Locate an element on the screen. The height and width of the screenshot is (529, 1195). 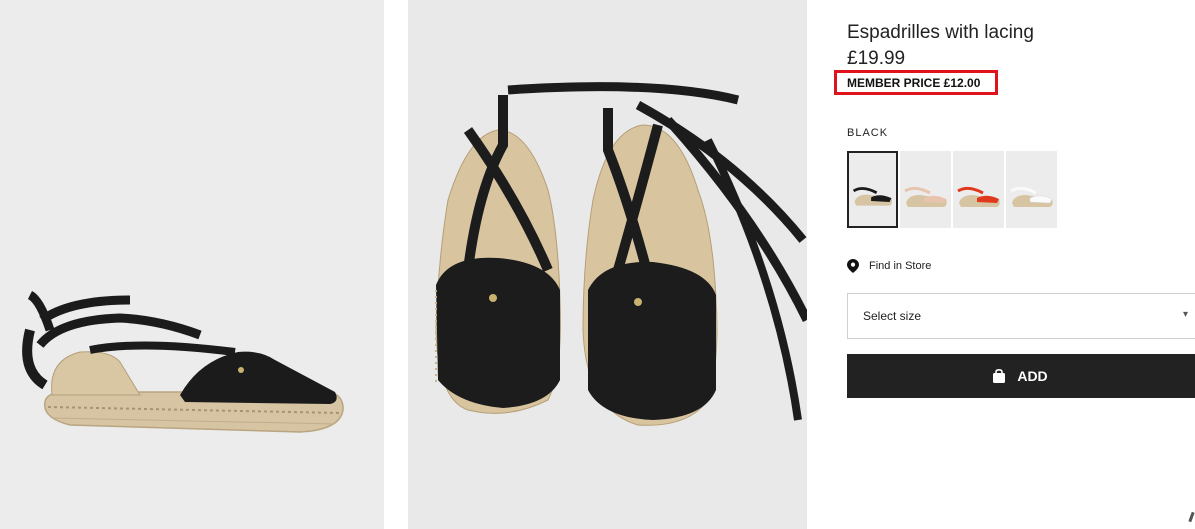
color-swatches is located at coordinates (952, 189).